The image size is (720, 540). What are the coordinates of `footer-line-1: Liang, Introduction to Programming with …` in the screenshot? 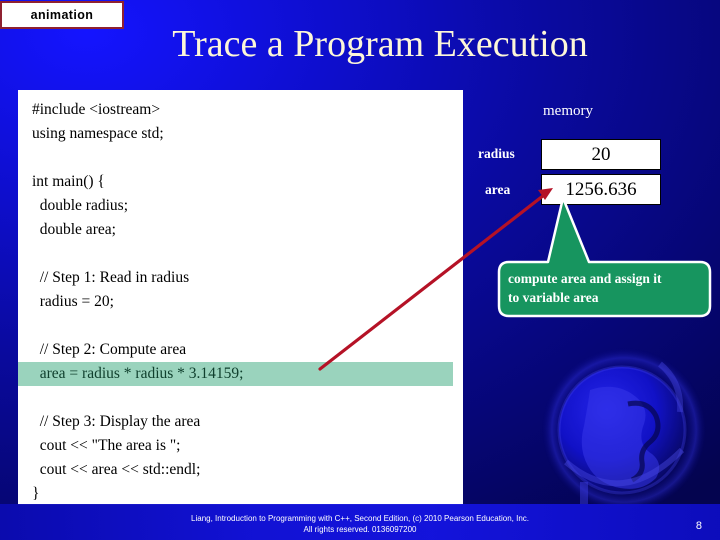 It's located at (360, 518).